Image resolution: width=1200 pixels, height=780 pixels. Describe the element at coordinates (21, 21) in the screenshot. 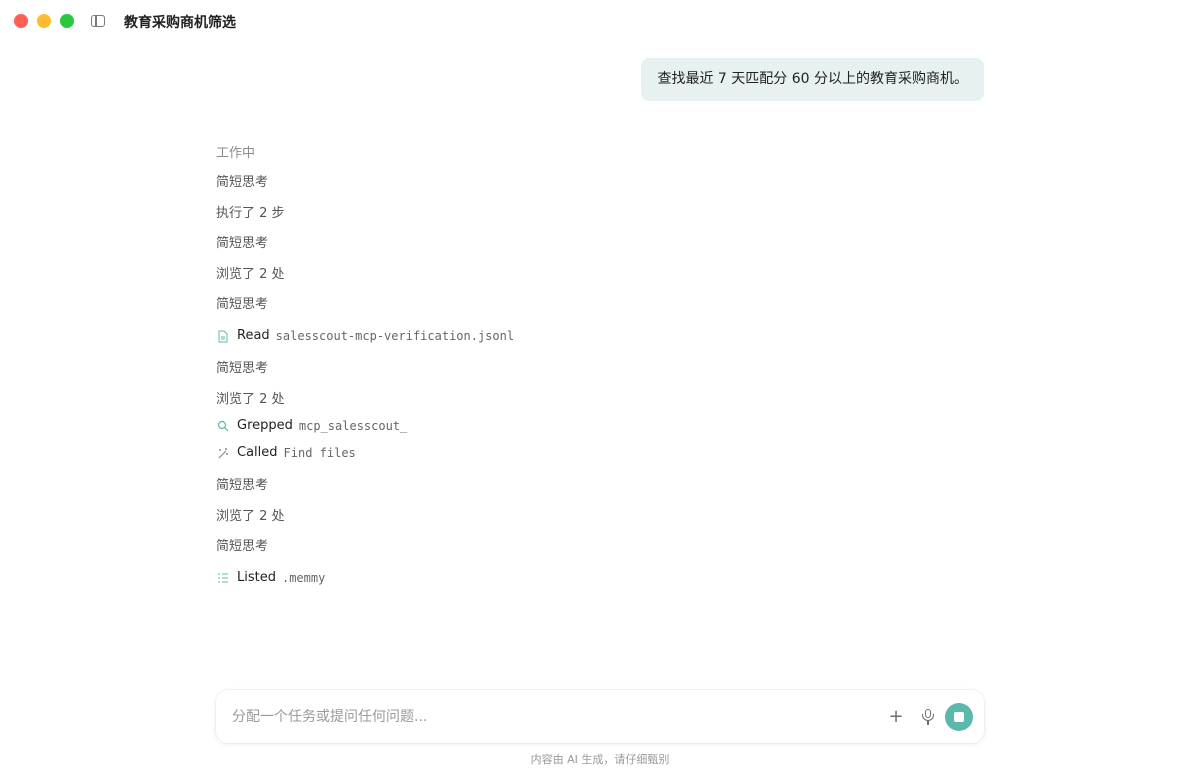

I see `close-window-button` at that location.